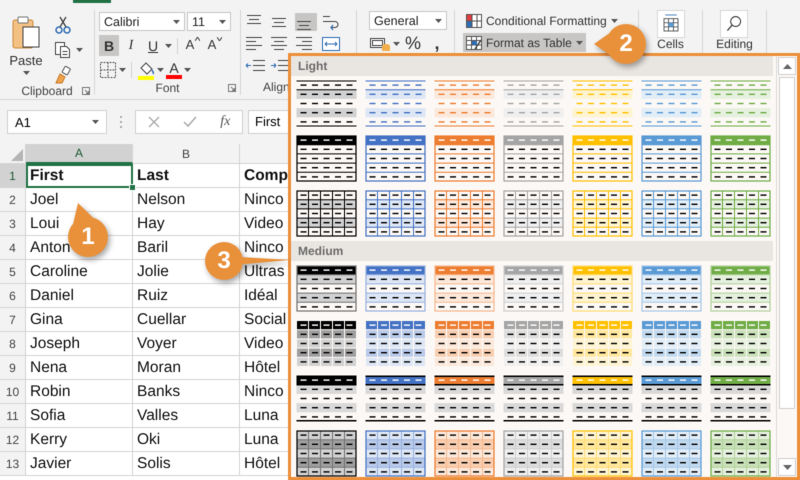  What do you see at coordinates (79, 320) in the screenshot?
I see `table-cell: Gina` at bounding box center [79, 320].